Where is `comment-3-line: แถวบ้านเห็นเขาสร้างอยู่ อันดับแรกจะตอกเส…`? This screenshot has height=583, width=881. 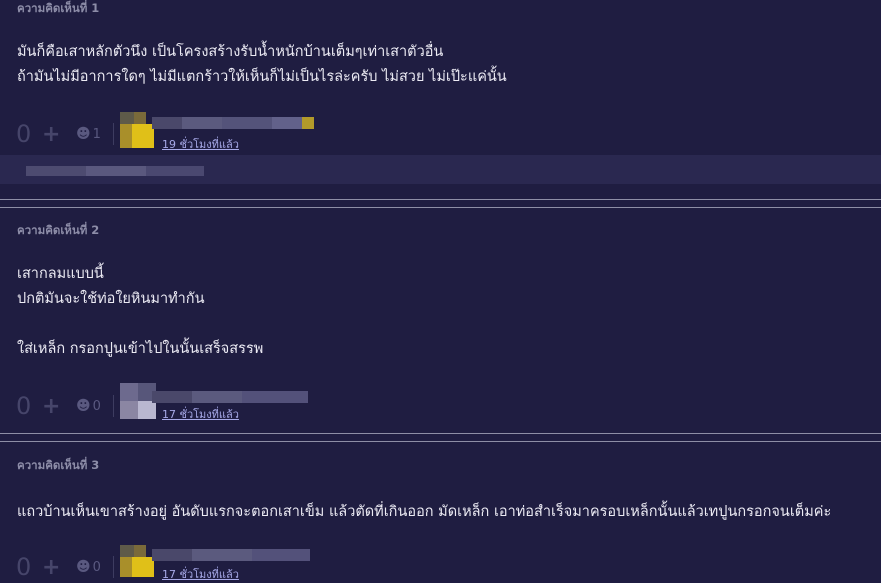
comment-3-line: แถวบ้านเห็นเขาสร้างอยู่ อันดับแรกจะตอกเส… is located at coordinates (424, 512).